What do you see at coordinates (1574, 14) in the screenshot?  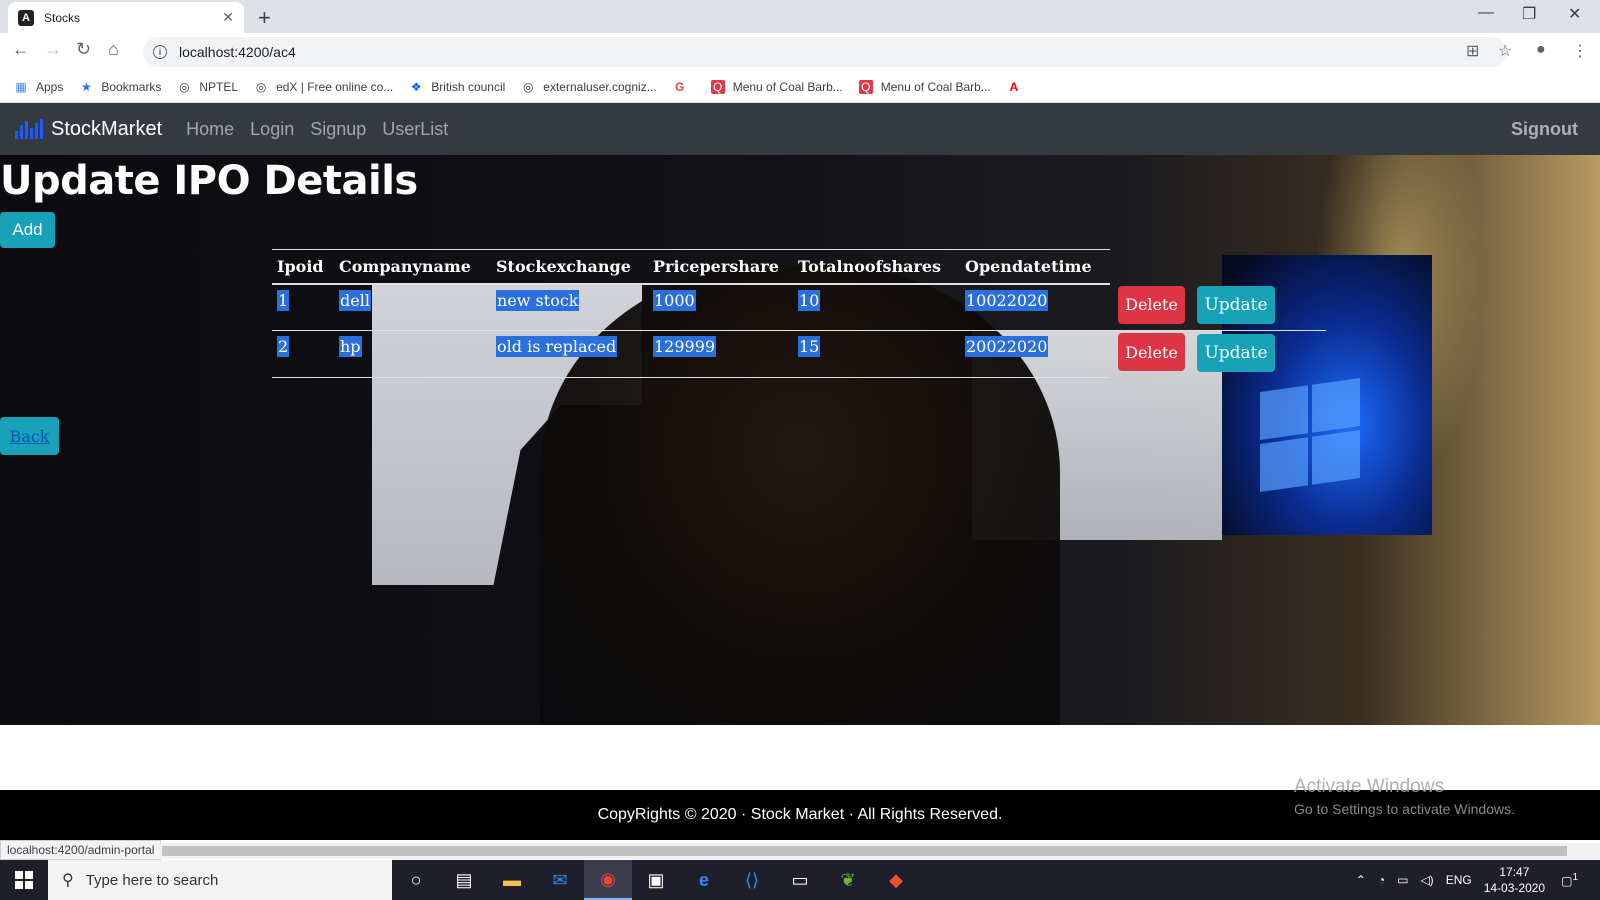 I see `close-window-icon: ✕` at bounding box center [1574, 14].